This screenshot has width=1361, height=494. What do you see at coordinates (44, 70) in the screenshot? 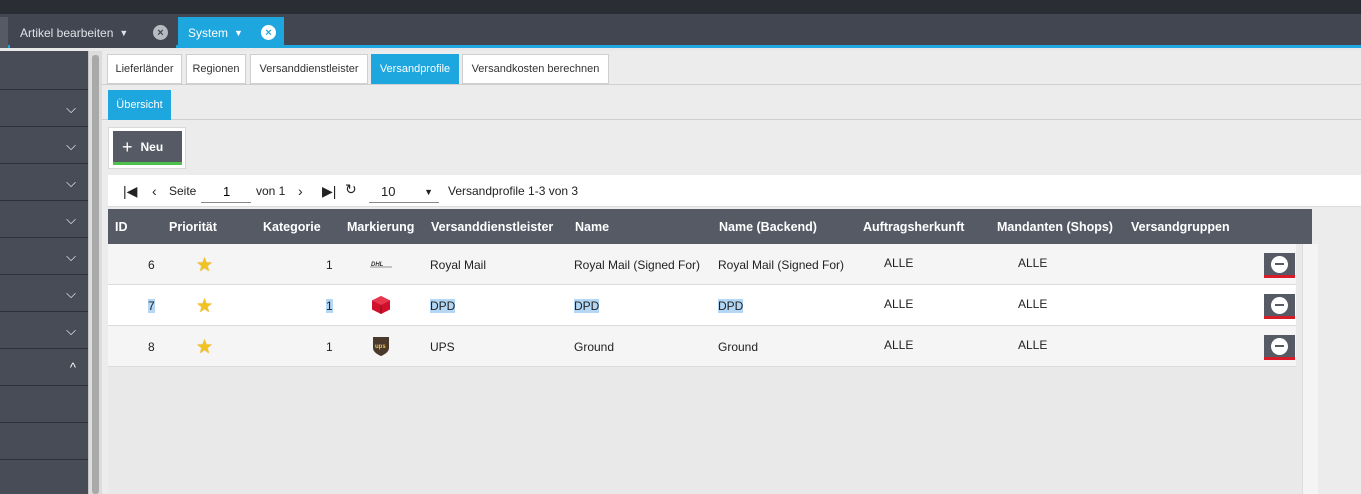
I see `sidebar-header` at bounding box center [44, 70].